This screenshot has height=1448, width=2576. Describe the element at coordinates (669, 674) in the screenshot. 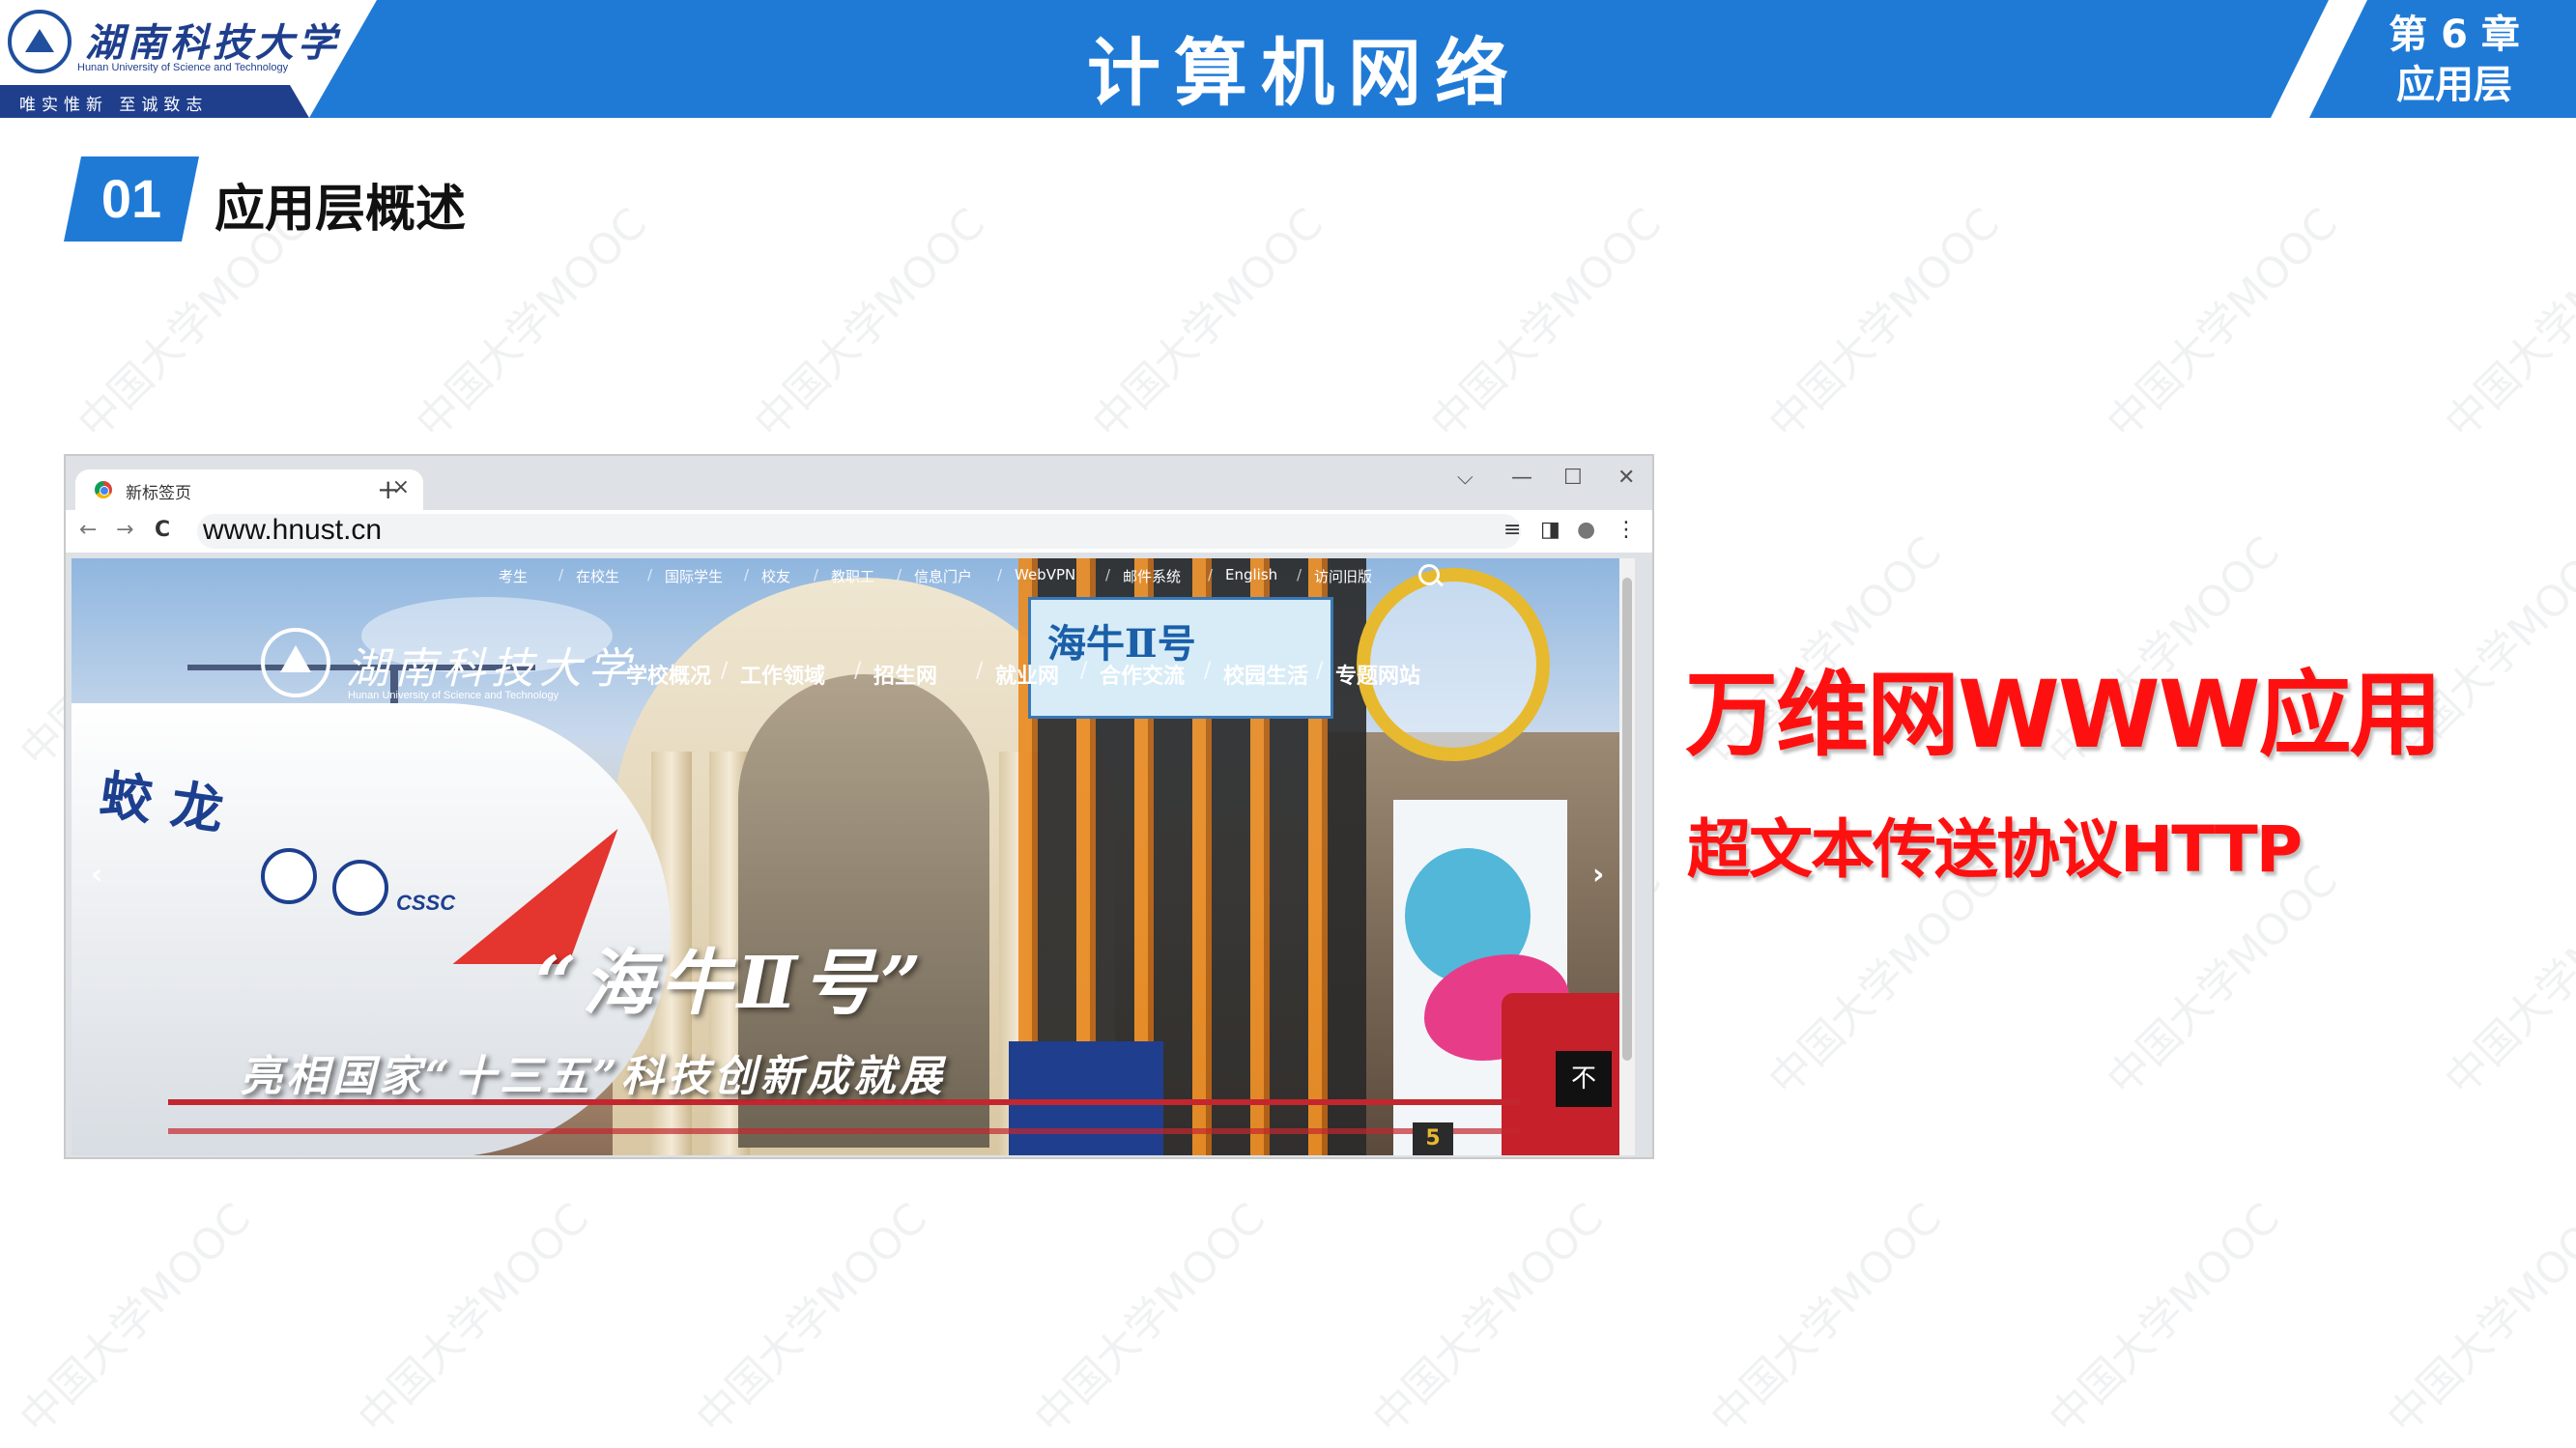

I see `site-main-nav-item: 学校概况` at that location.